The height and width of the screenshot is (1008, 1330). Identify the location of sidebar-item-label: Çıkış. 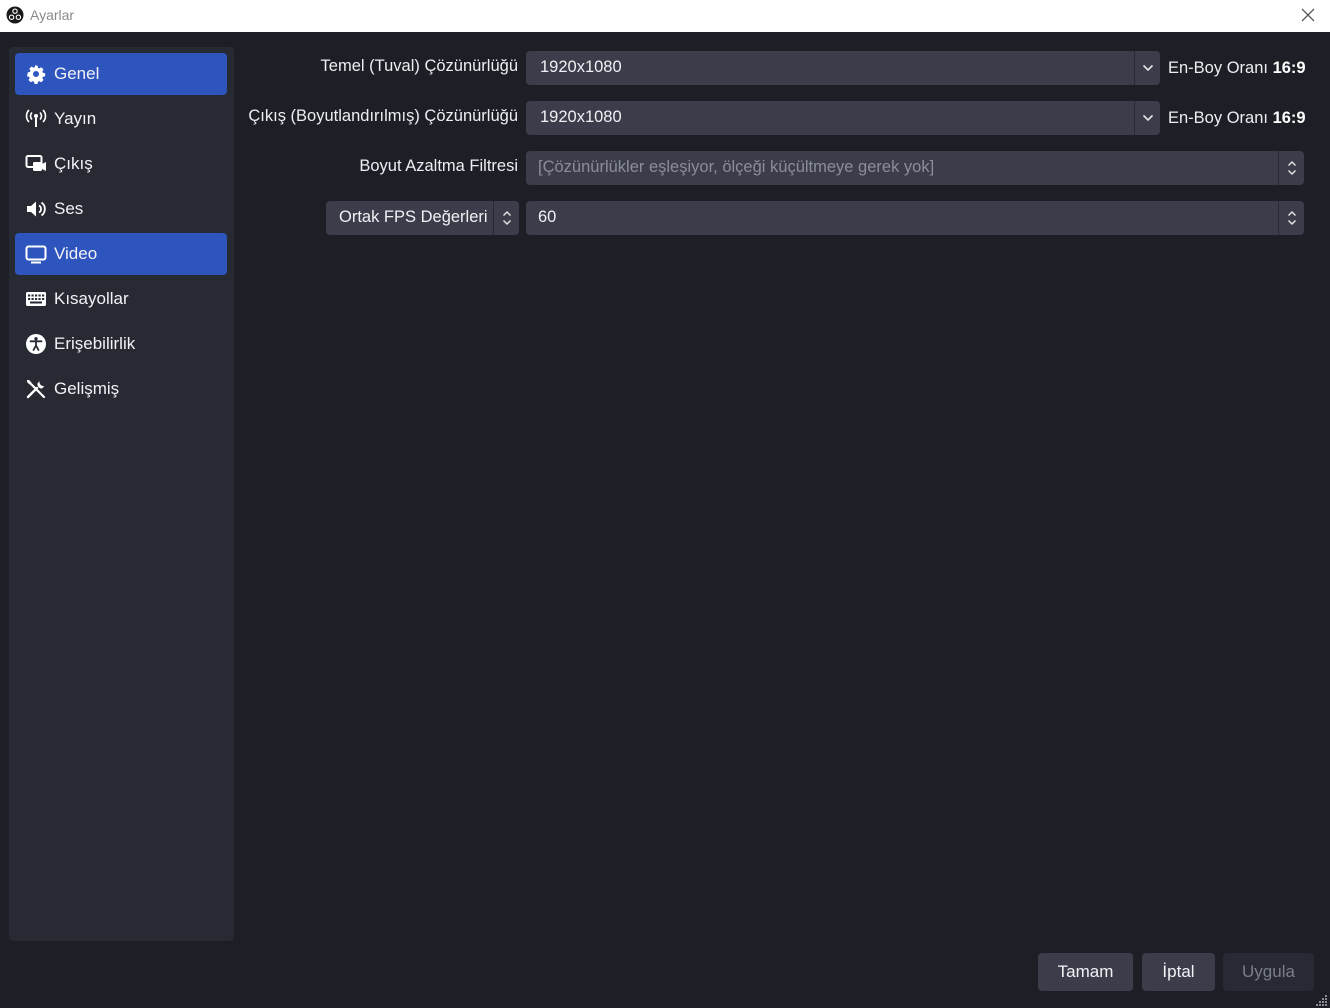
(73, 163).